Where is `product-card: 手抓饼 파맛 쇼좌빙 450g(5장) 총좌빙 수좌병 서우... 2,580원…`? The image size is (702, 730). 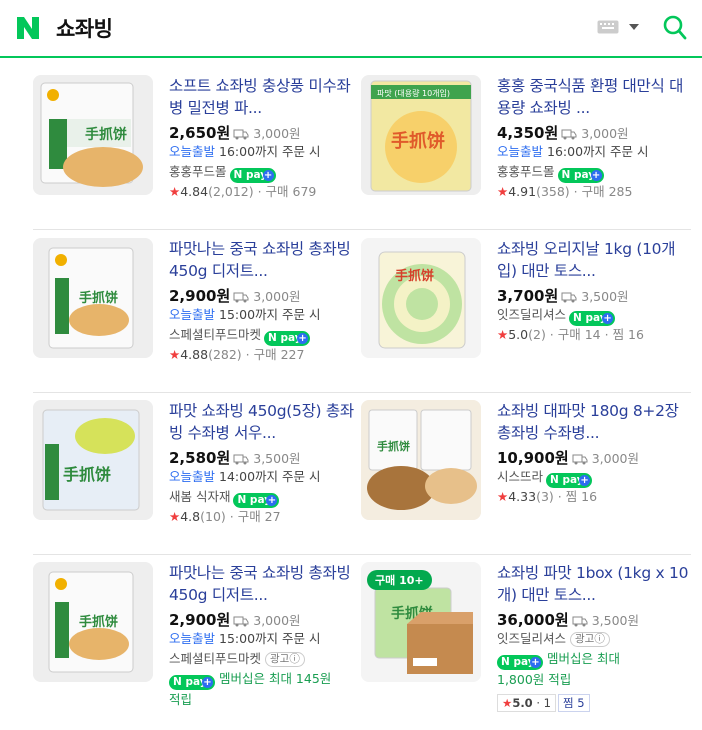 product-card: 手抓饼 파맛 쇼좌빙 450g(5장) 총좌빙 수좌병 서우... 2,580원… is located at coordinates (198, 477).